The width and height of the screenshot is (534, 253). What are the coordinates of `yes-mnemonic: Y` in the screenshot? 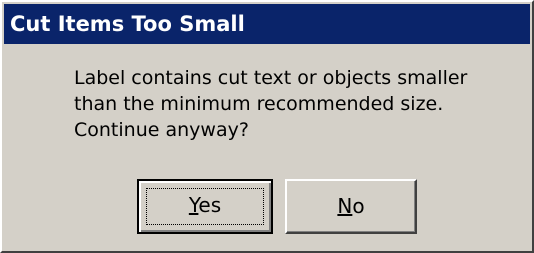 It's located at (193, 205).